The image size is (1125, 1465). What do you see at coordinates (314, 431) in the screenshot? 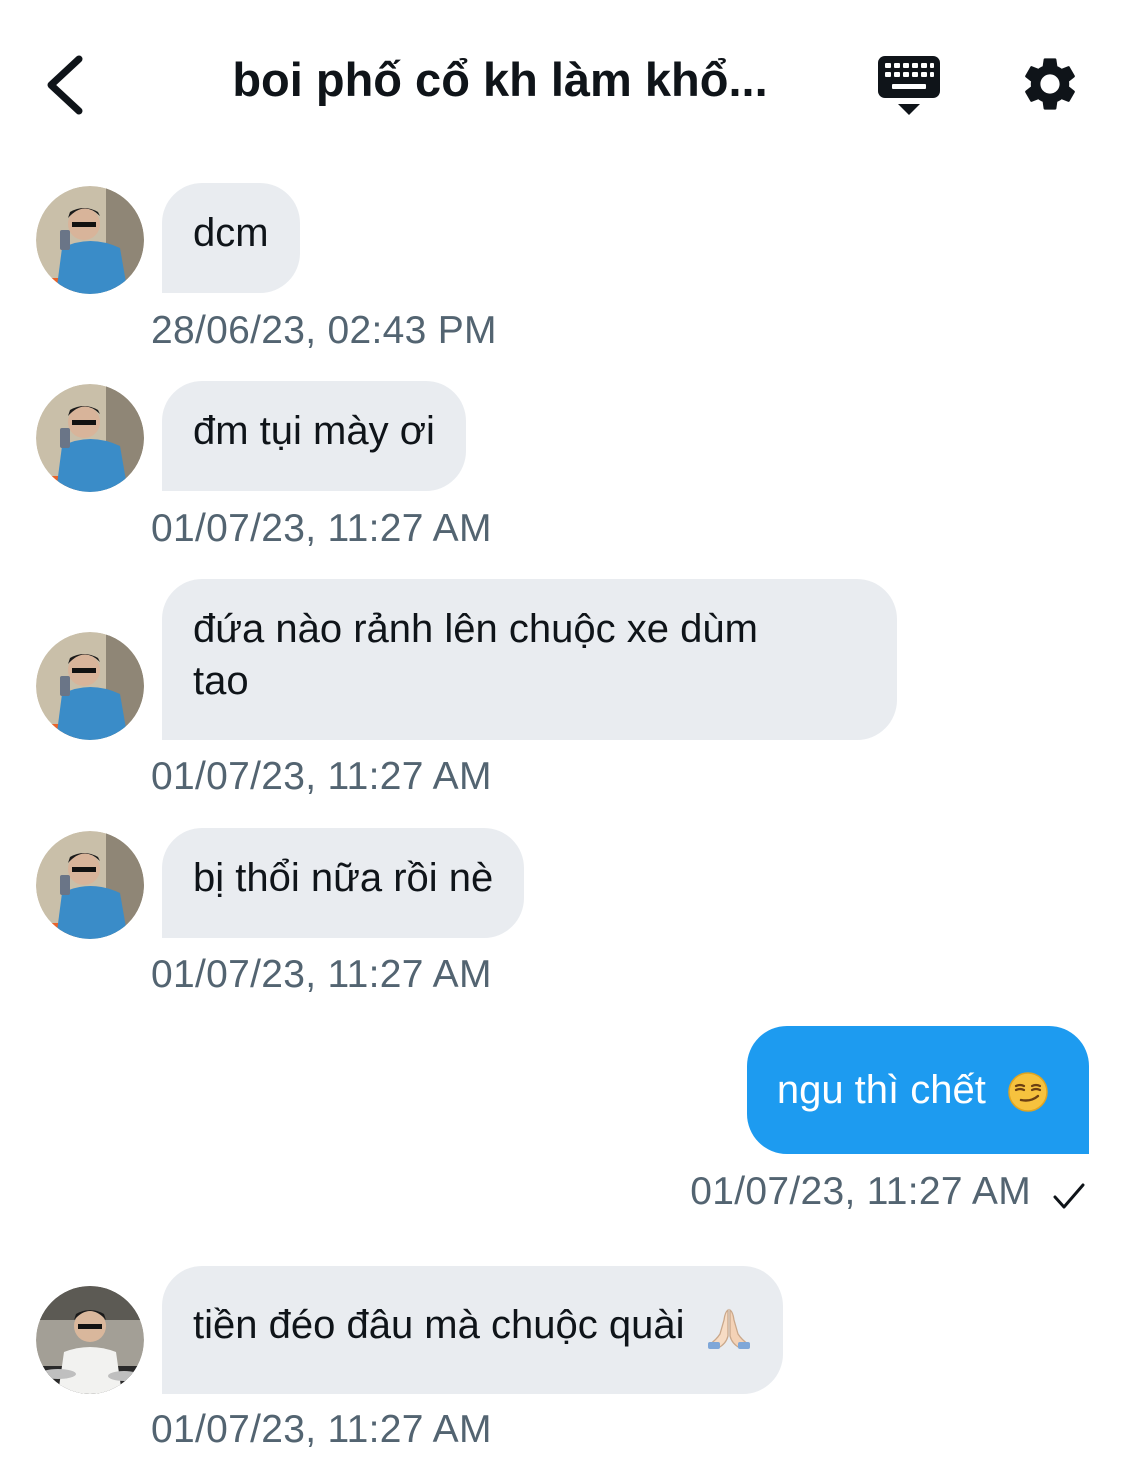
I see `message-text: đm tụi mày ơi` at bounding box center [314, 431].